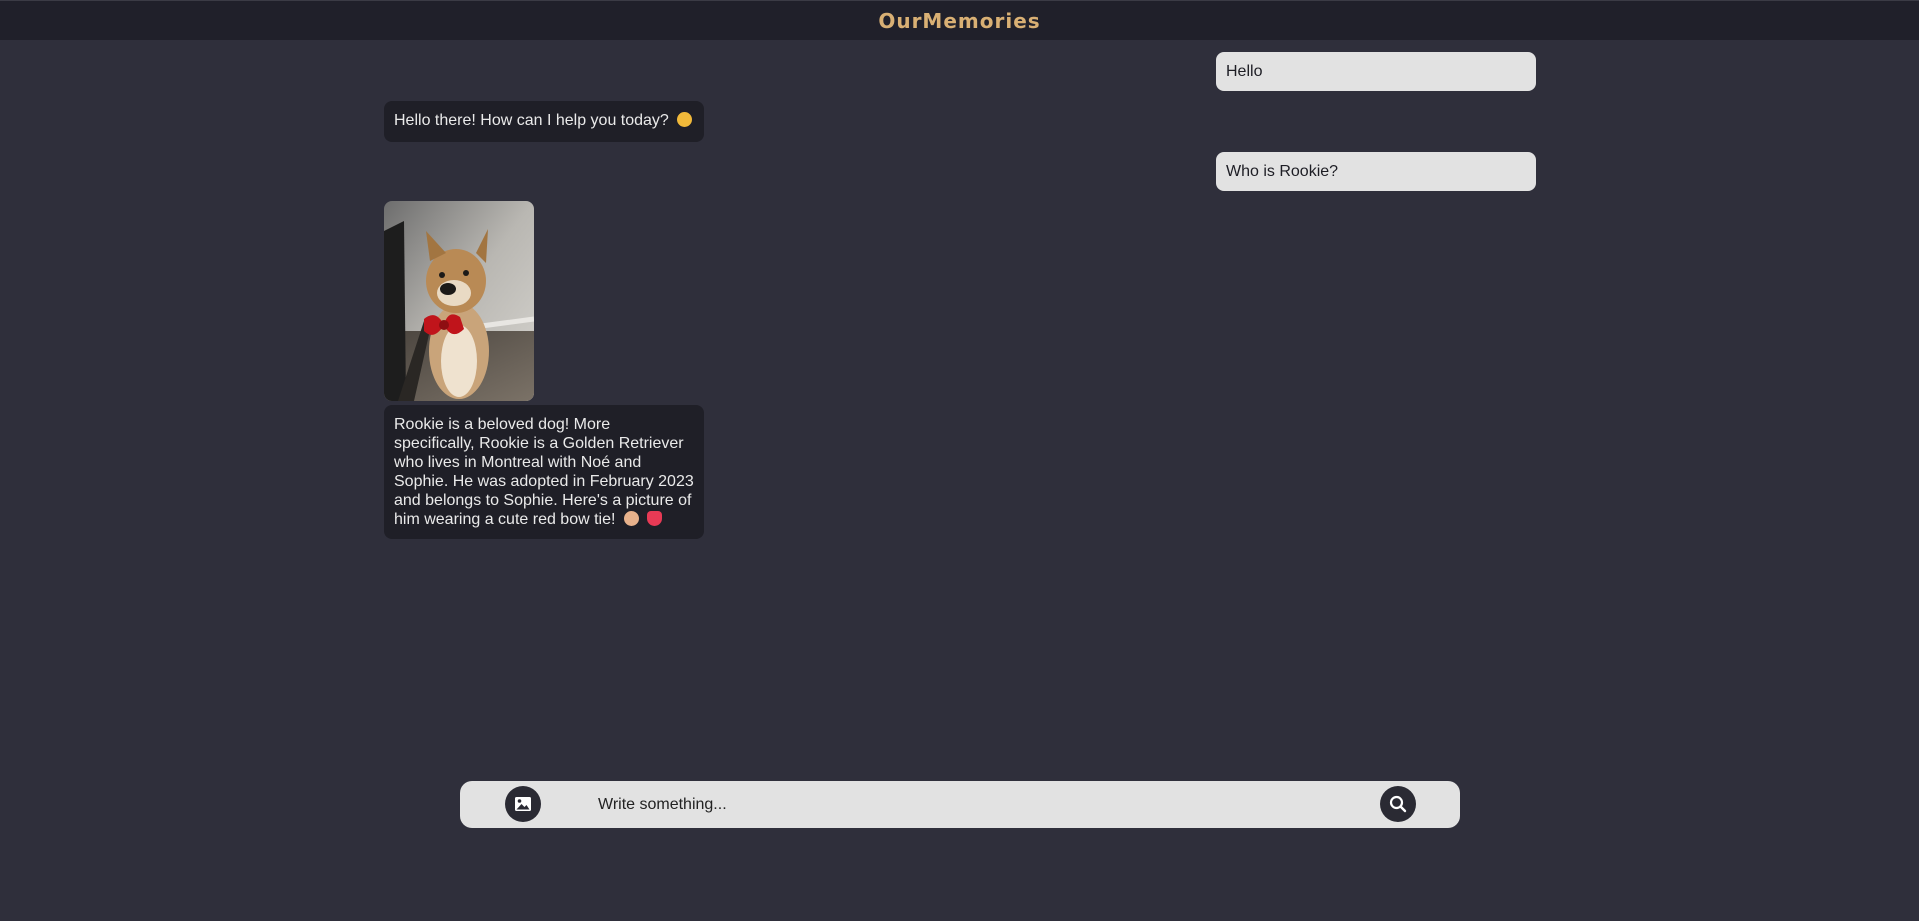  I want to click on attach-image-button, so click(523, 804).